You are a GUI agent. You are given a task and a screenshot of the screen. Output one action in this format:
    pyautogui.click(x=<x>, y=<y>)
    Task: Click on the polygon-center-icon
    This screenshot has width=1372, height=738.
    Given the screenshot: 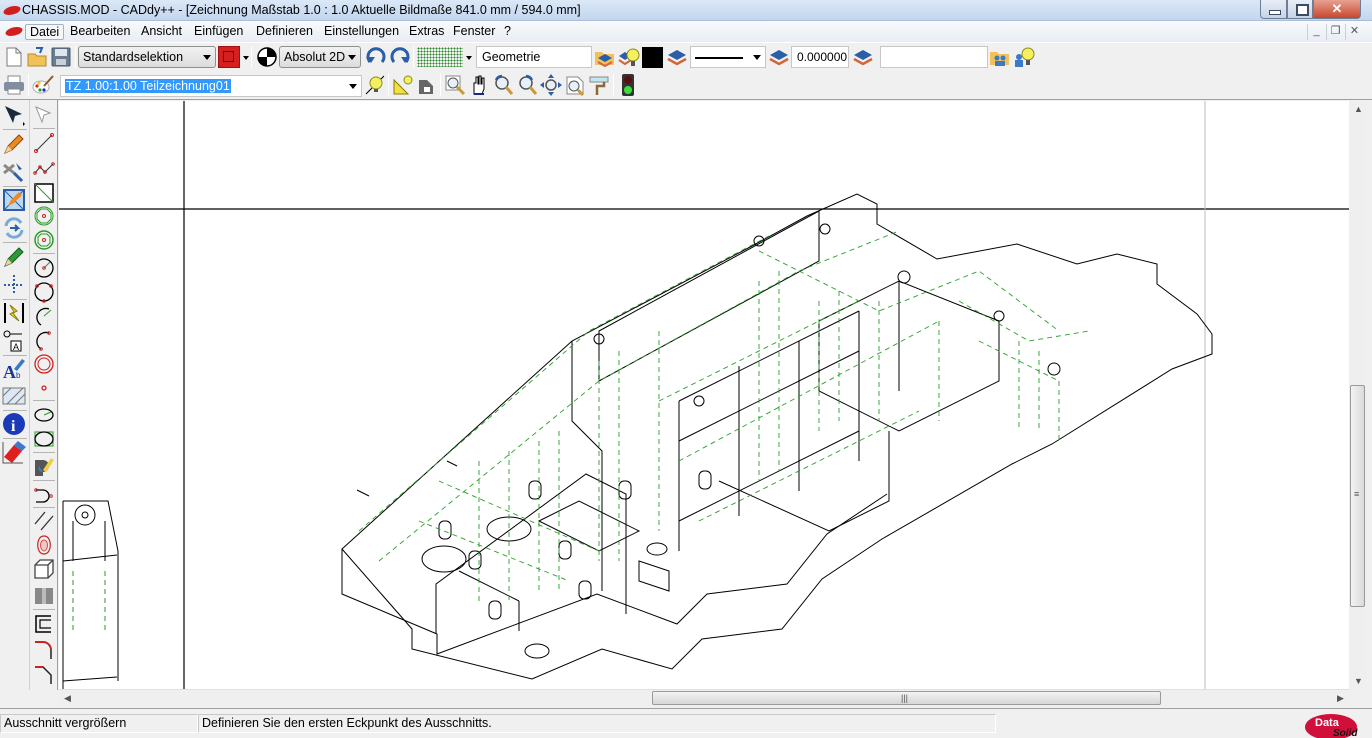 What is the action you would take?
    pyautogui.click(x=44, y=216)
    